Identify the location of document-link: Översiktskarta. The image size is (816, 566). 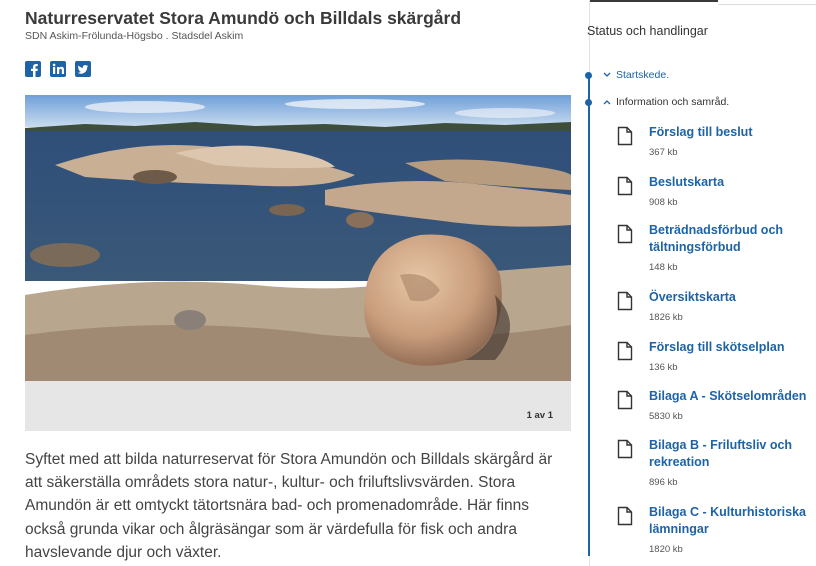
(732, 297).